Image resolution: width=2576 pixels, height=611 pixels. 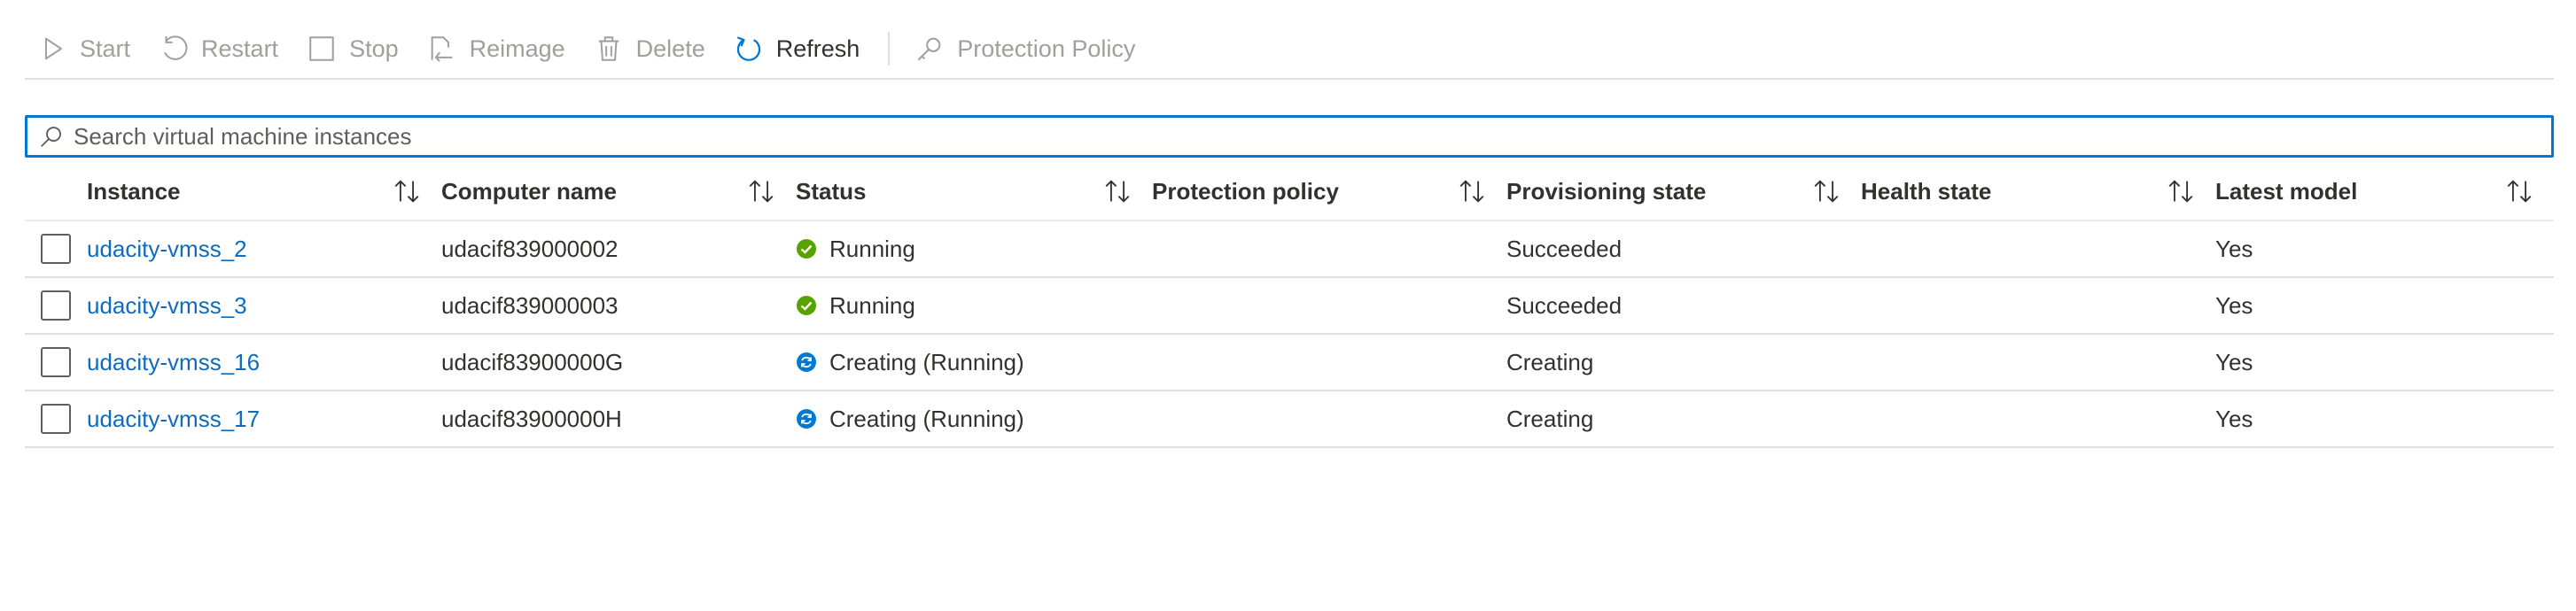 I want to click on protection-policy-label: Protection Policy, so click(x=1046, y=48).